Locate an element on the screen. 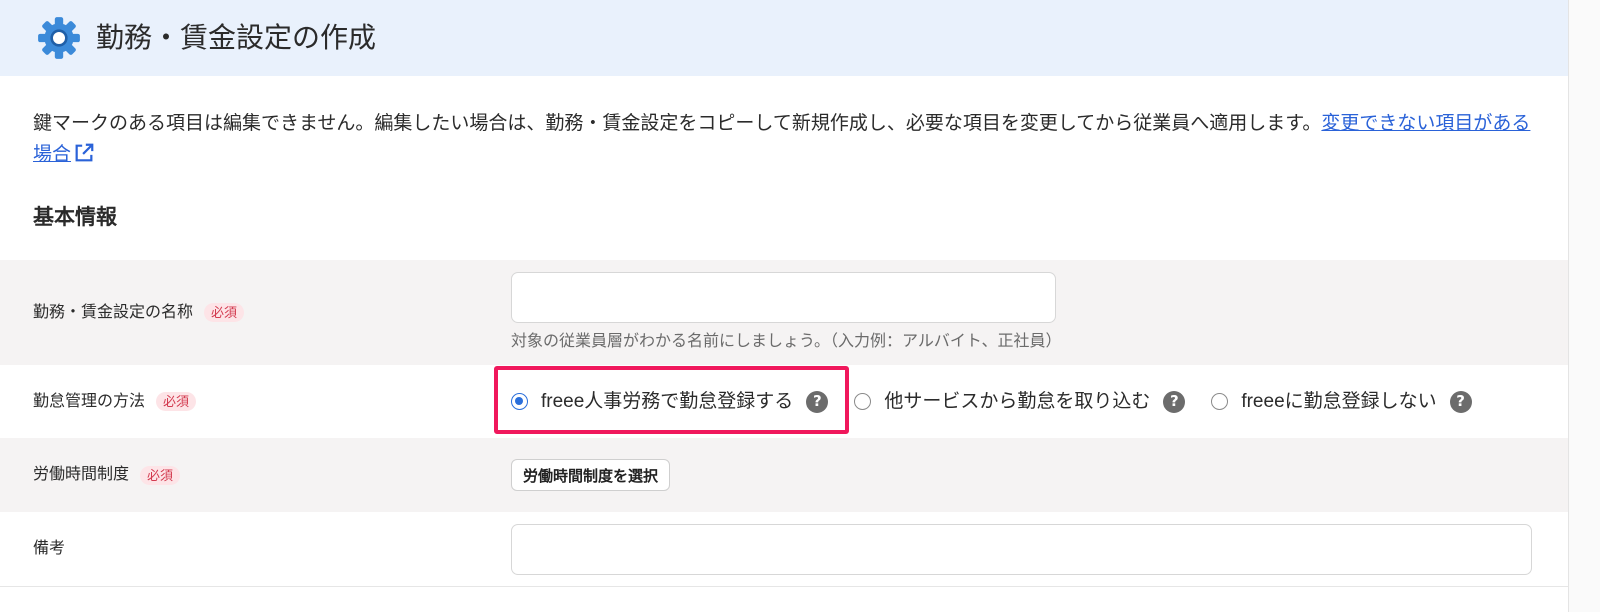 The image size is (1600, 612). radio-option-label: freee人事労務で勤怠登録する is located at coordinates (667, 402).